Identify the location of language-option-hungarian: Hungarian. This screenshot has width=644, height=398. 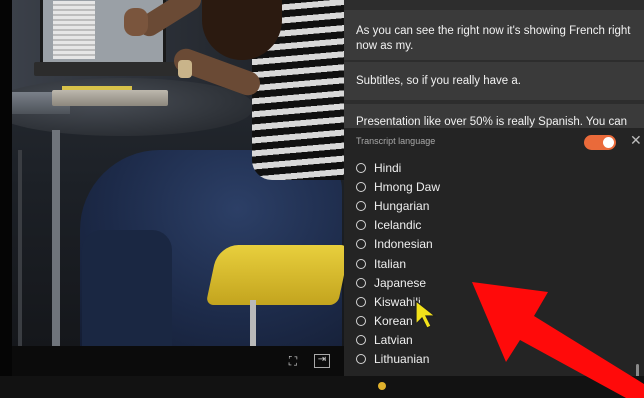
(398, 205).